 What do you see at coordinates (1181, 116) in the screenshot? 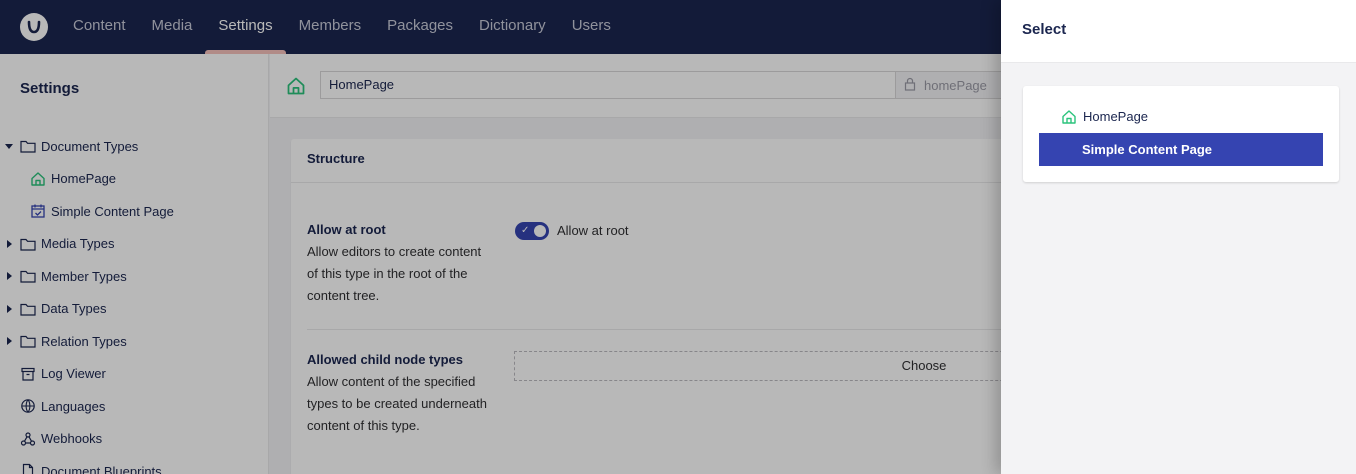
I see `option-homepage: HomePage` at bounding box center [1181, 116].